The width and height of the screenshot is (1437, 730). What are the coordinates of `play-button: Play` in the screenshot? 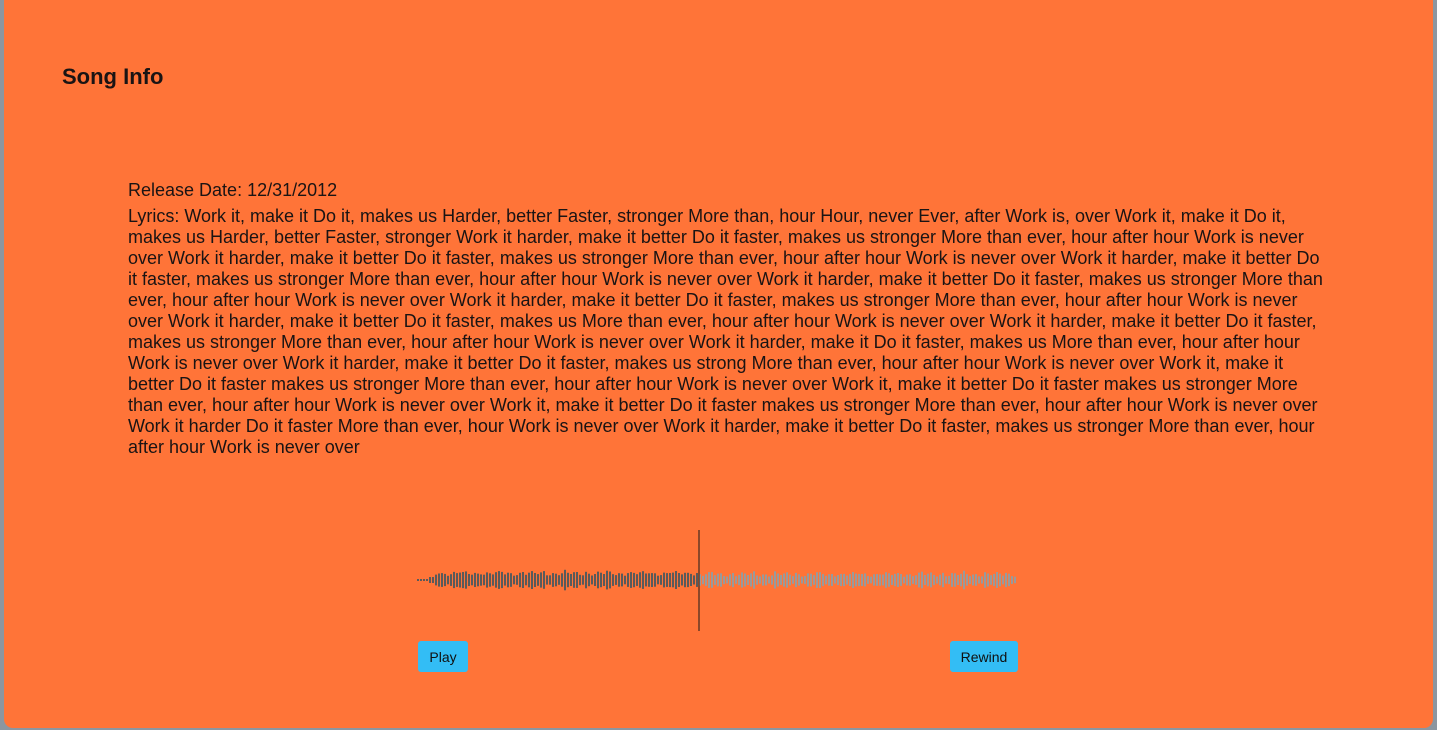 It's located at (443, 656).